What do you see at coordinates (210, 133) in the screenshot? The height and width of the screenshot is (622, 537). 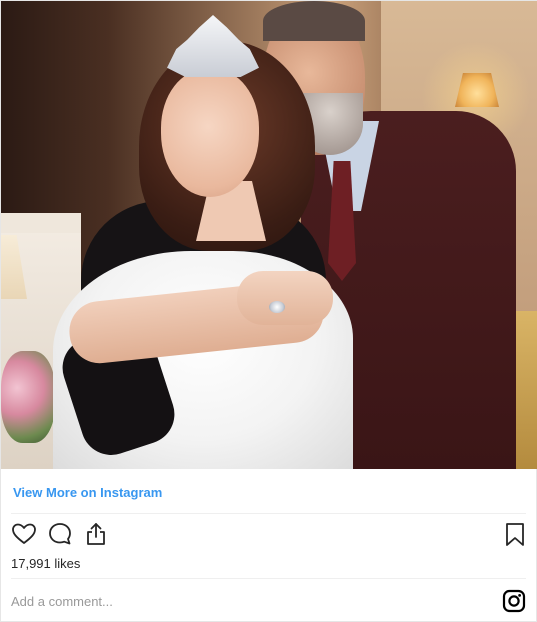 I see `woman-face` at bounding box center [210, 133].